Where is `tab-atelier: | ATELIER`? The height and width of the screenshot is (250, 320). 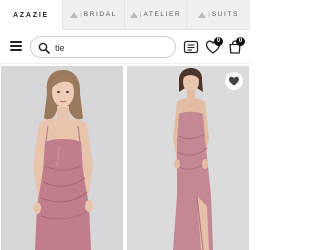 tab-atelier: | ATELIER is located at coordinates (155, 15).